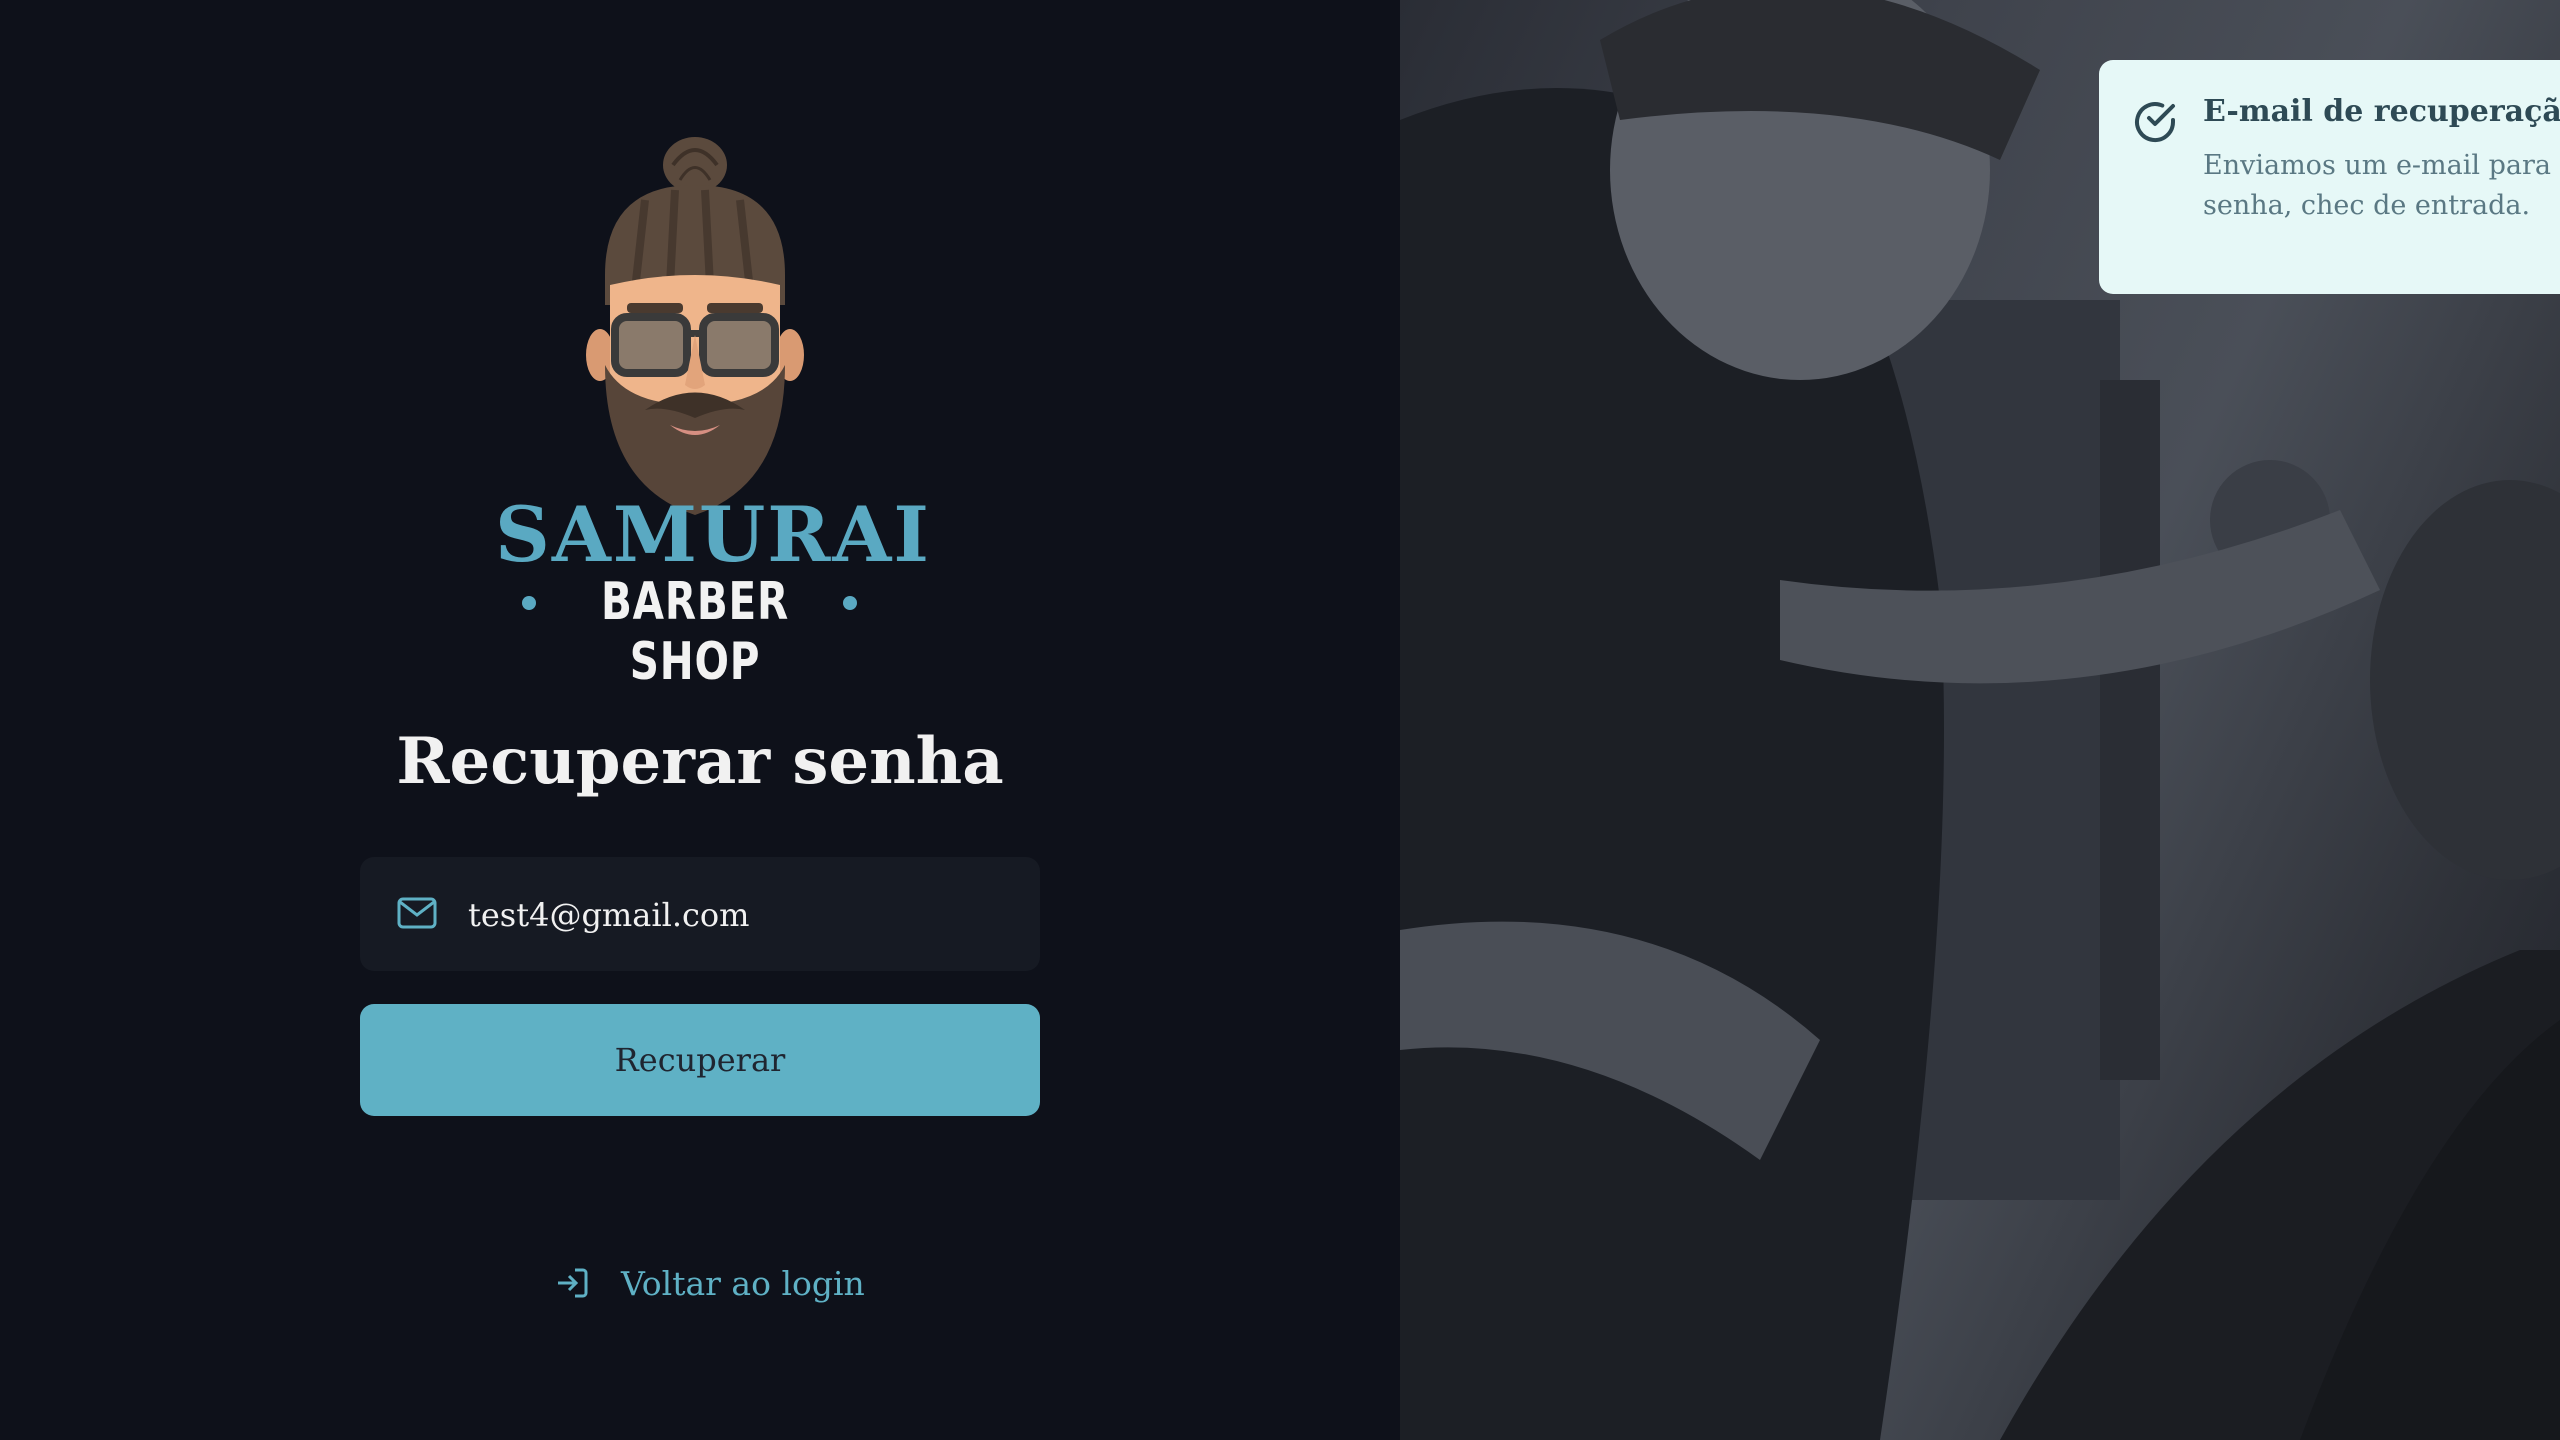 This screenshot has width=2560, height=1440. I want to click on logo-dot-left, so click(529, 603).